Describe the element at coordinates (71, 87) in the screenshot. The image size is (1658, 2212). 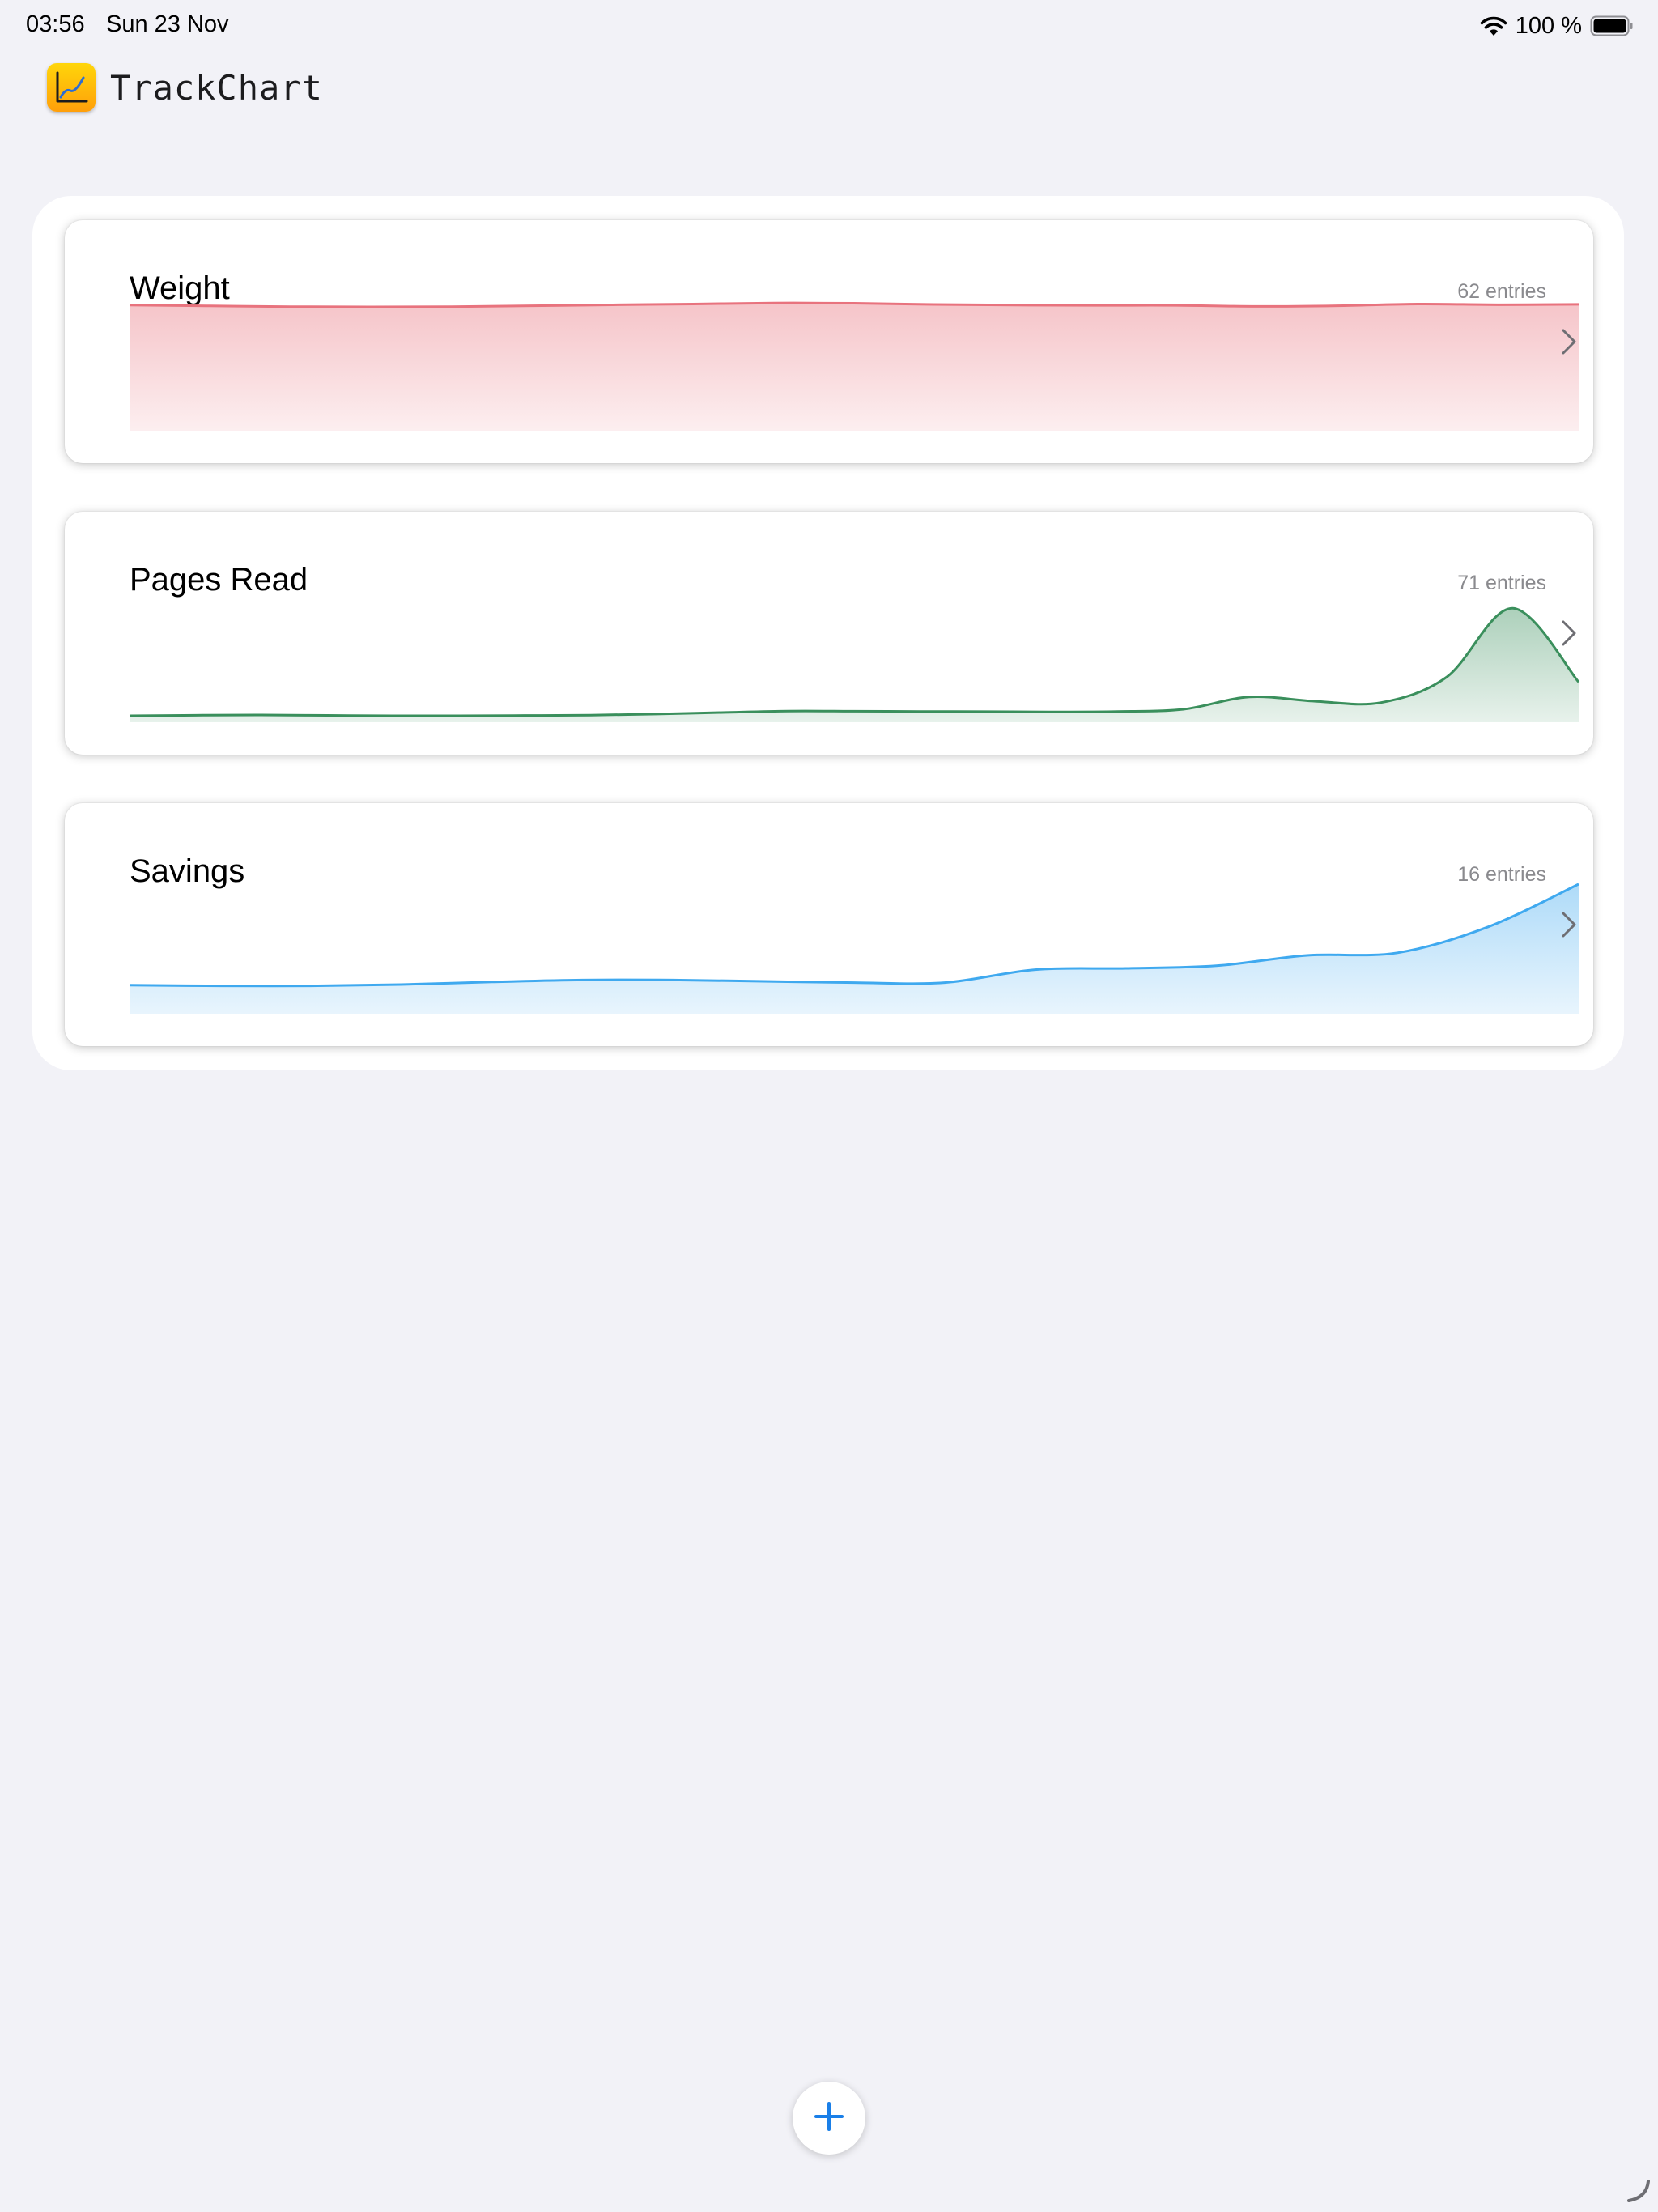
I see `line-chart-icon` at that location.